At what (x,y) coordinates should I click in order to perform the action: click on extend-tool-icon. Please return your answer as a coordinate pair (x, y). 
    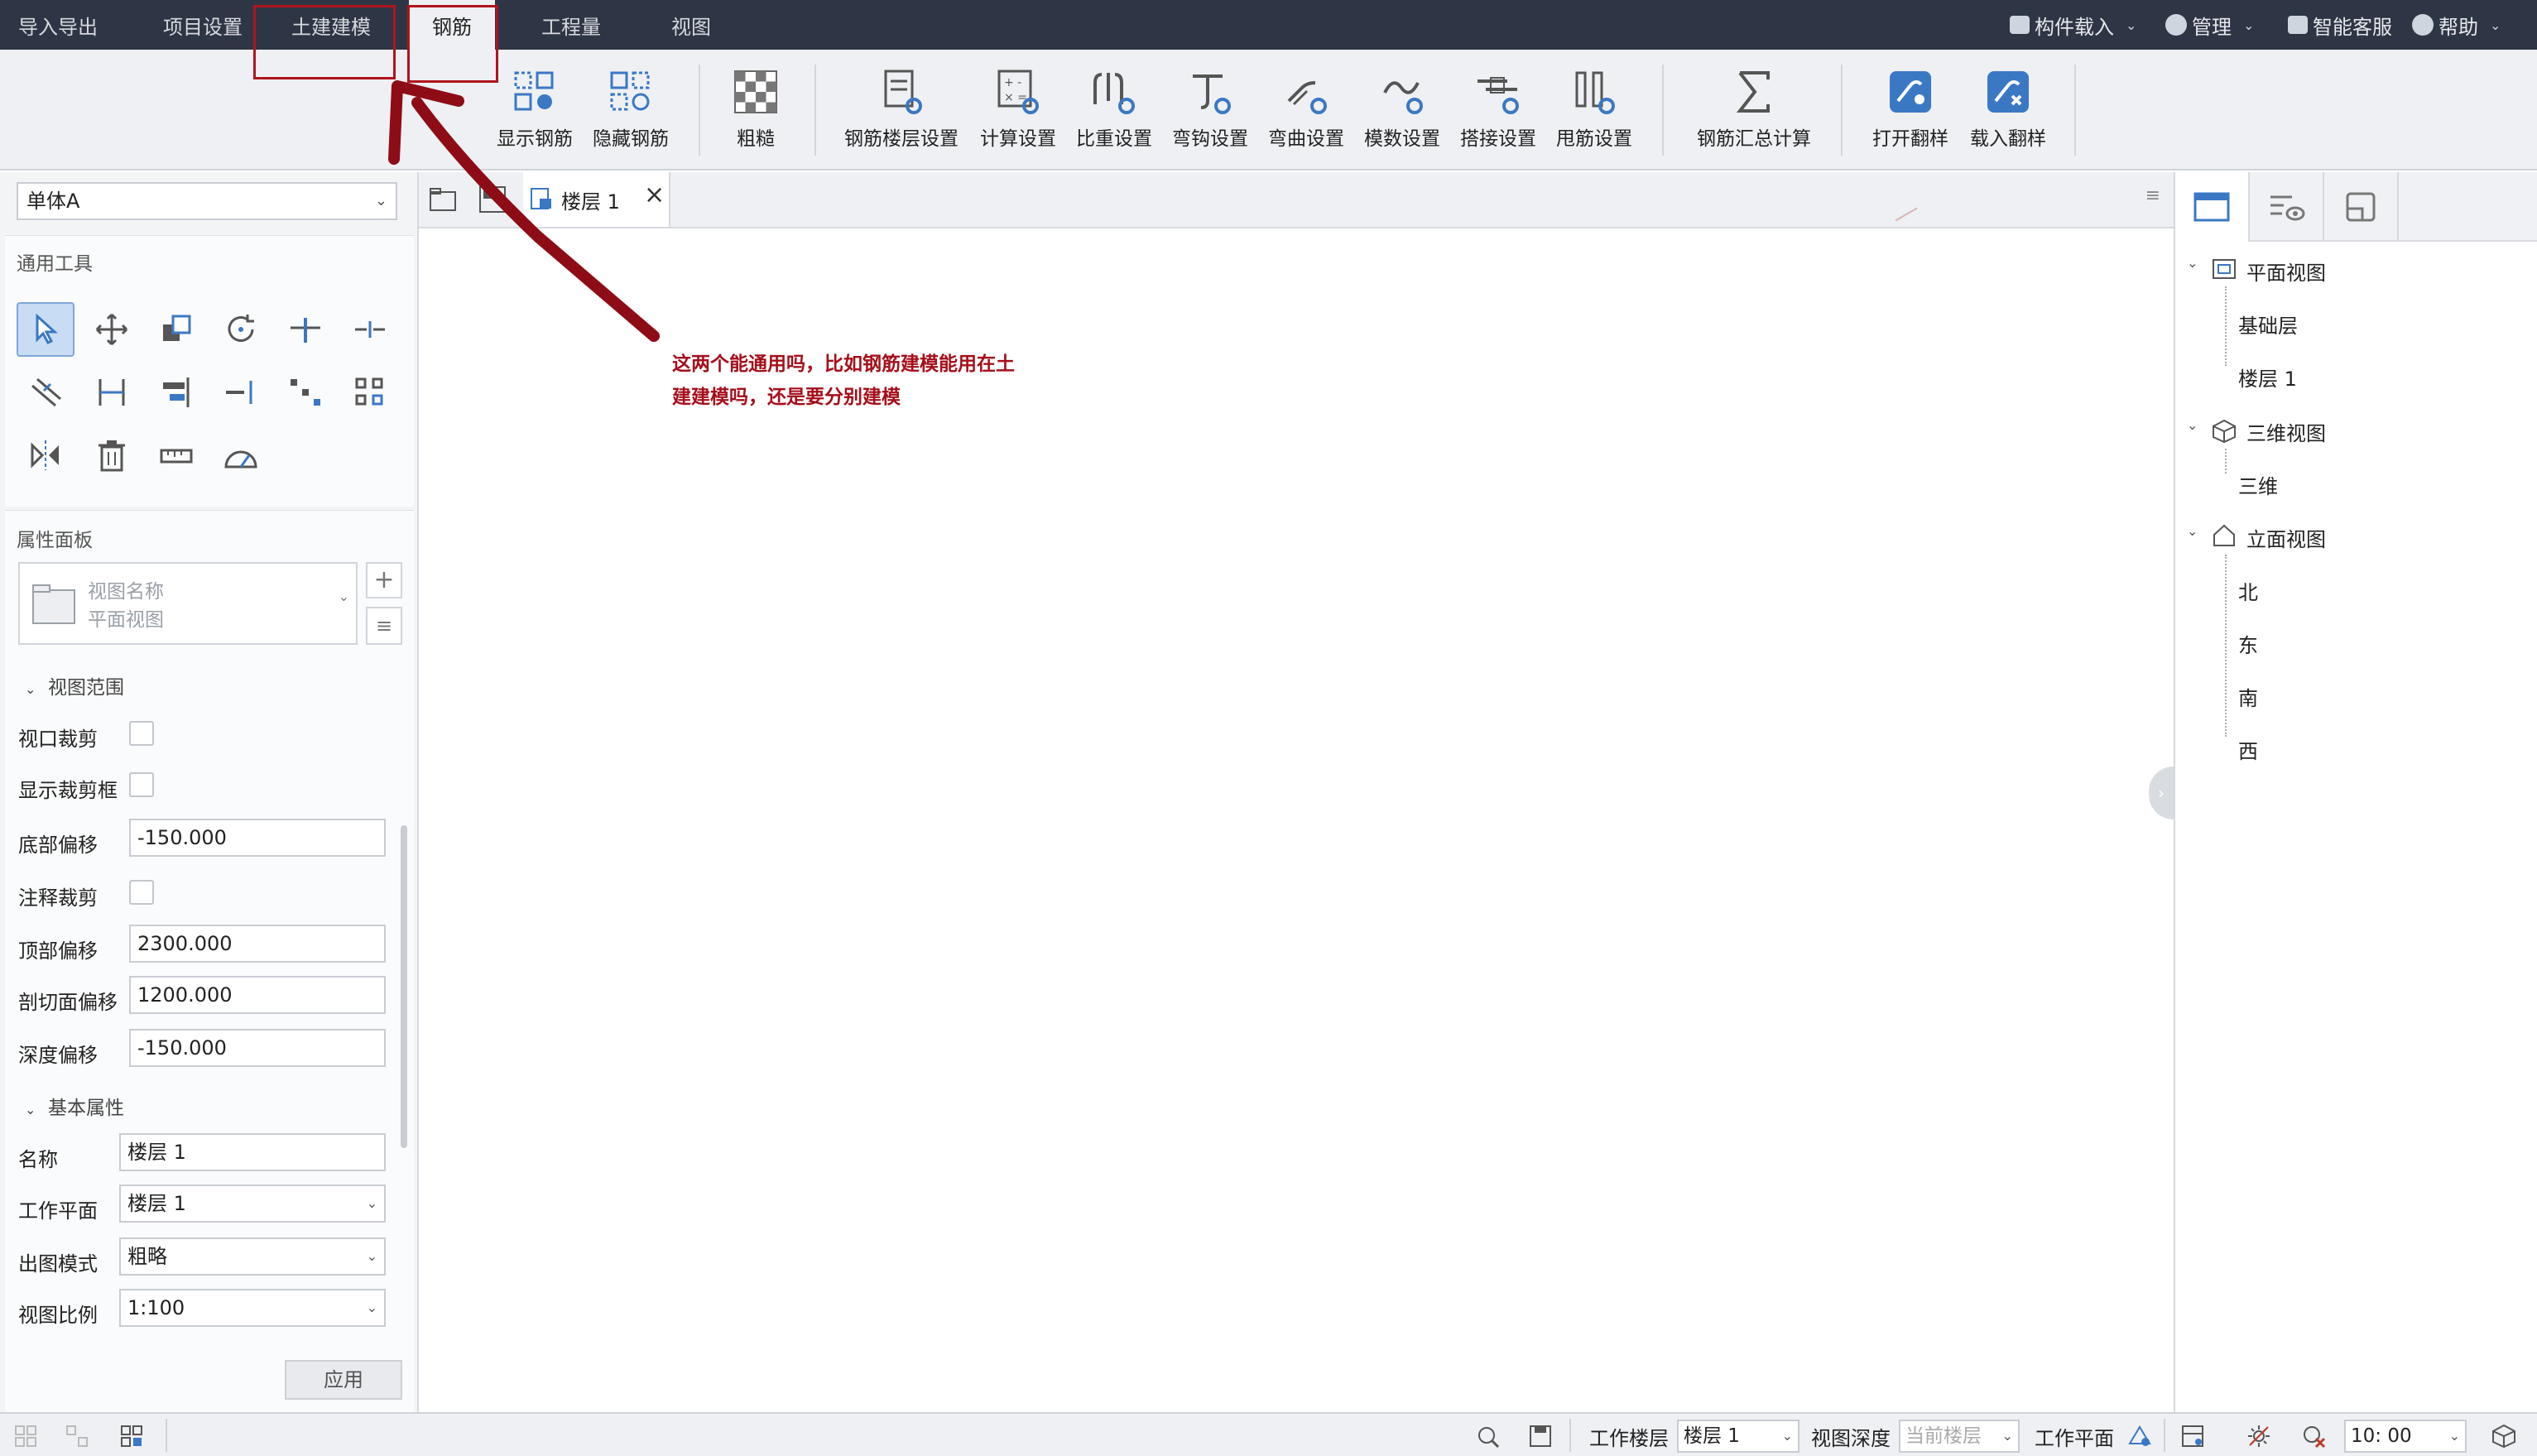
    Looking at the image, I should click on (112, 392).